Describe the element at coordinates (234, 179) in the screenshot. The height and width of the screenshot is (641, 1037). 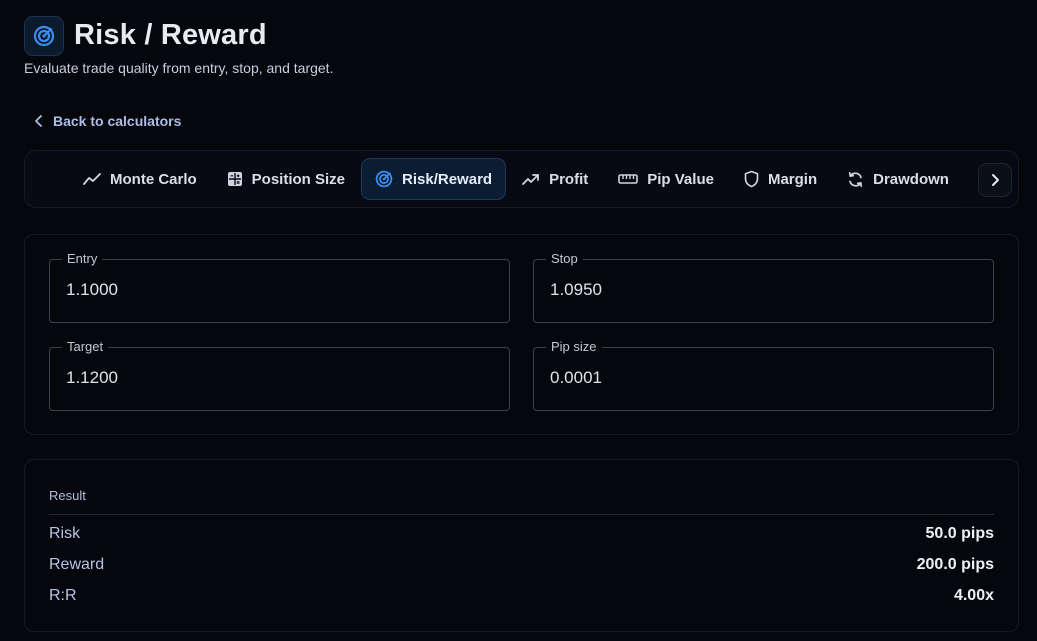
I see `calculator-icon` at that location.